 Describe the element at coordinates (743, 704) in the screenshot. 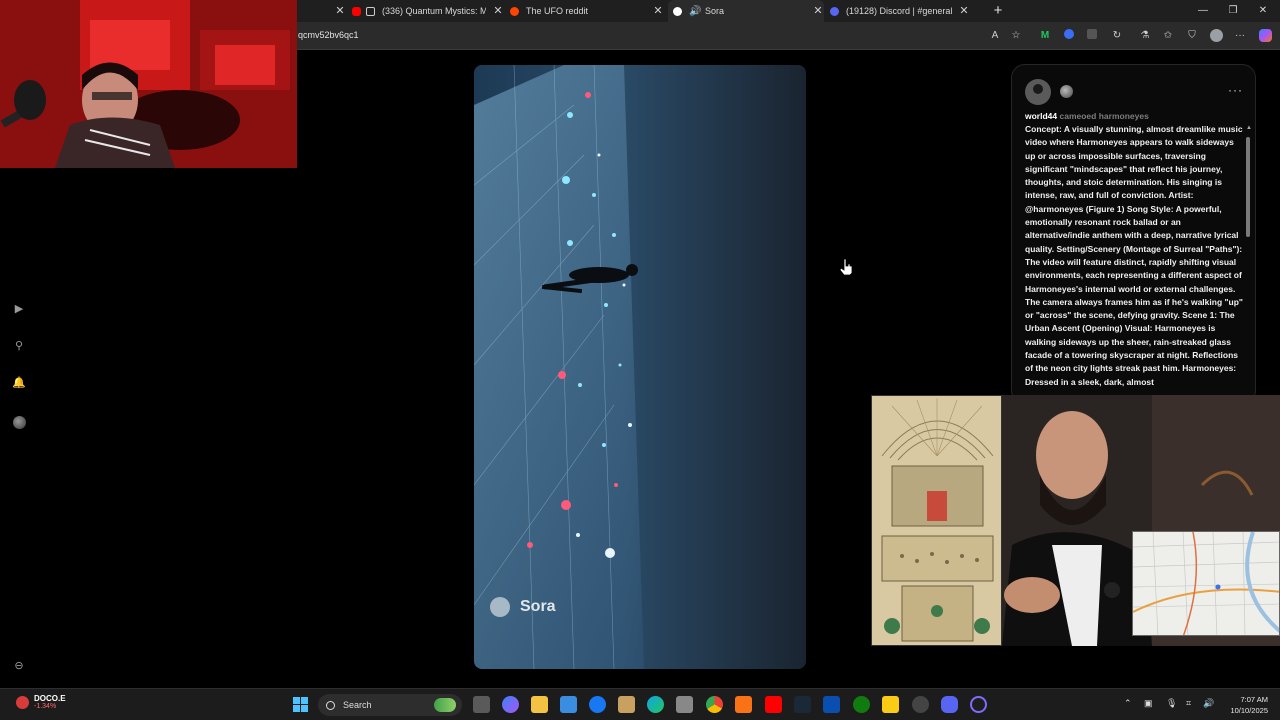

I see `vlc-icon` at that location.